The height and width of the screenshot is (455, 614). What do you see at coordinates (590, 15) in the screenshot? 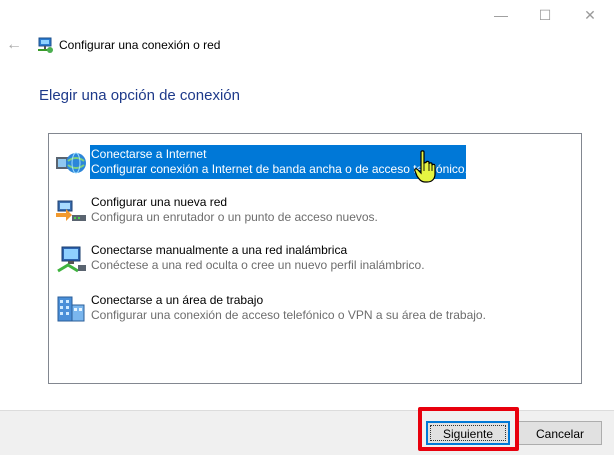
I see `close-button: ✕` at bounding box center [590, 15].